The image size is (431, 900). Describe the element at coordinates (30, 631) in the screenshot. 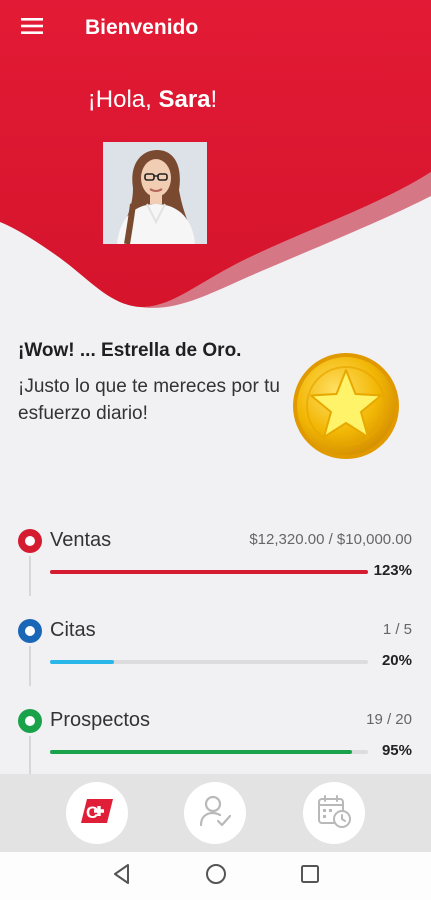

I see `citas-status-icon` at that location.